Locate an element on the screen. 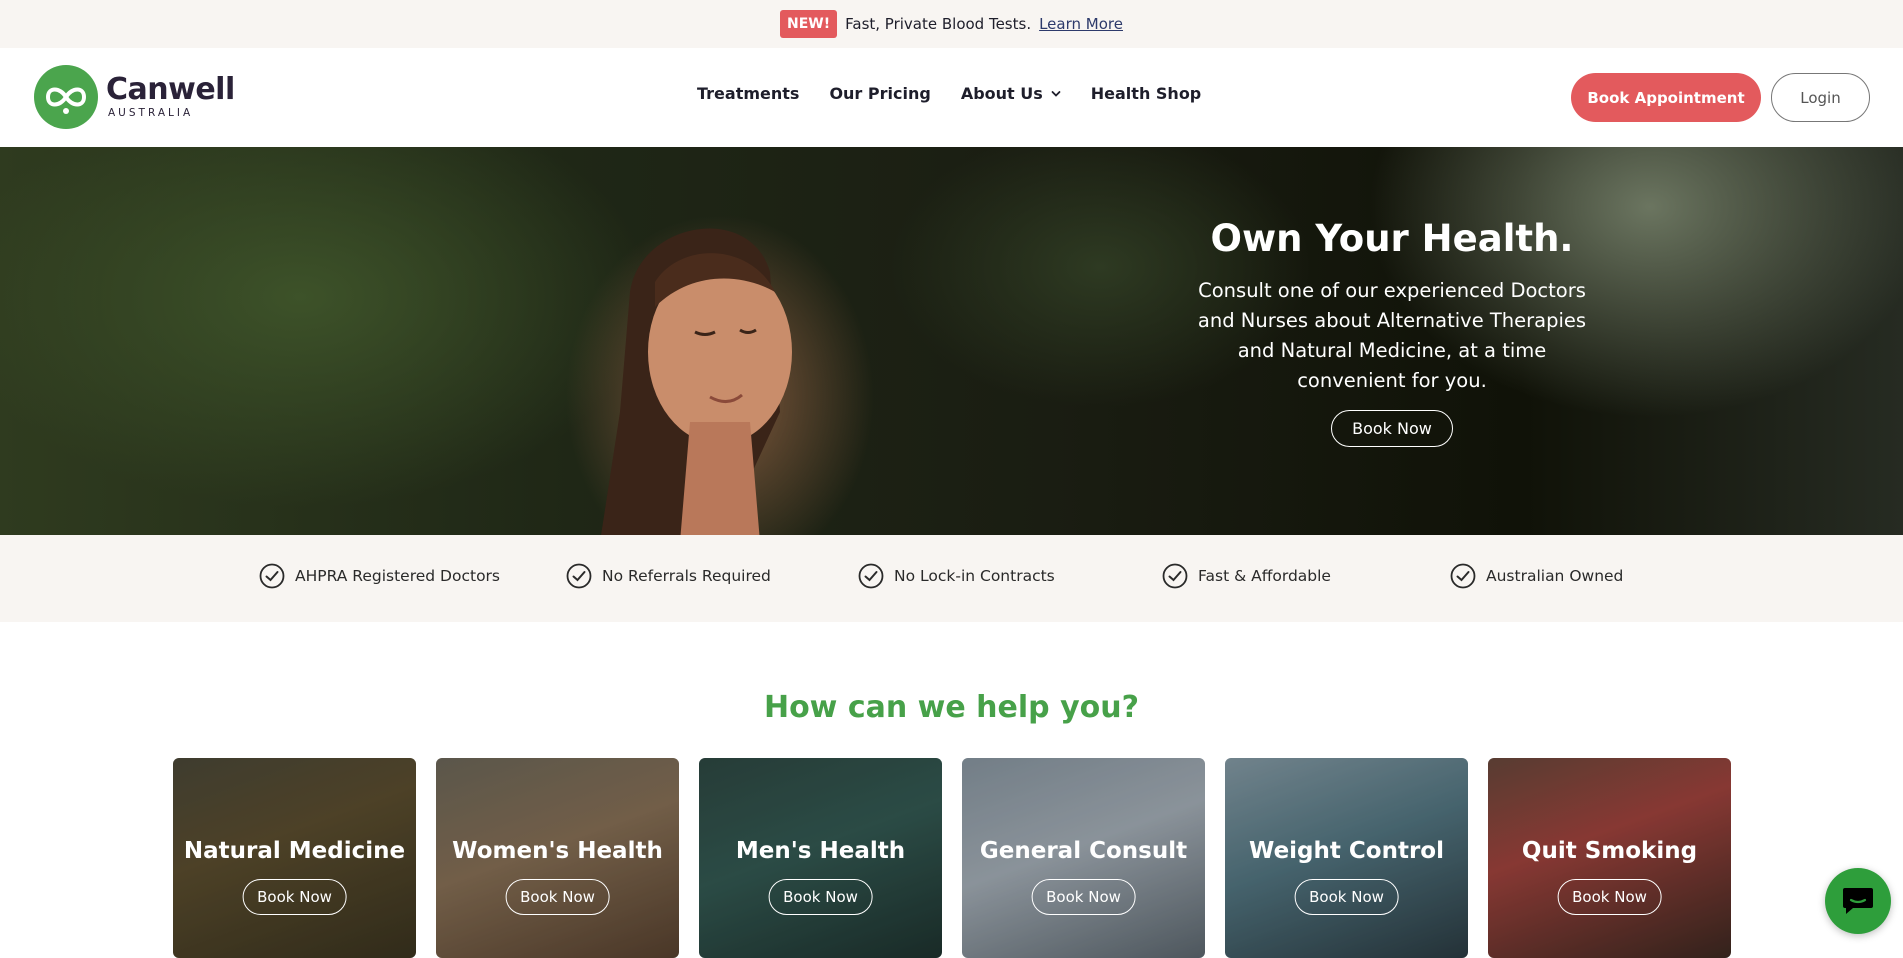  trust-item: Australian Owned is located at coordinates (1536, 576).